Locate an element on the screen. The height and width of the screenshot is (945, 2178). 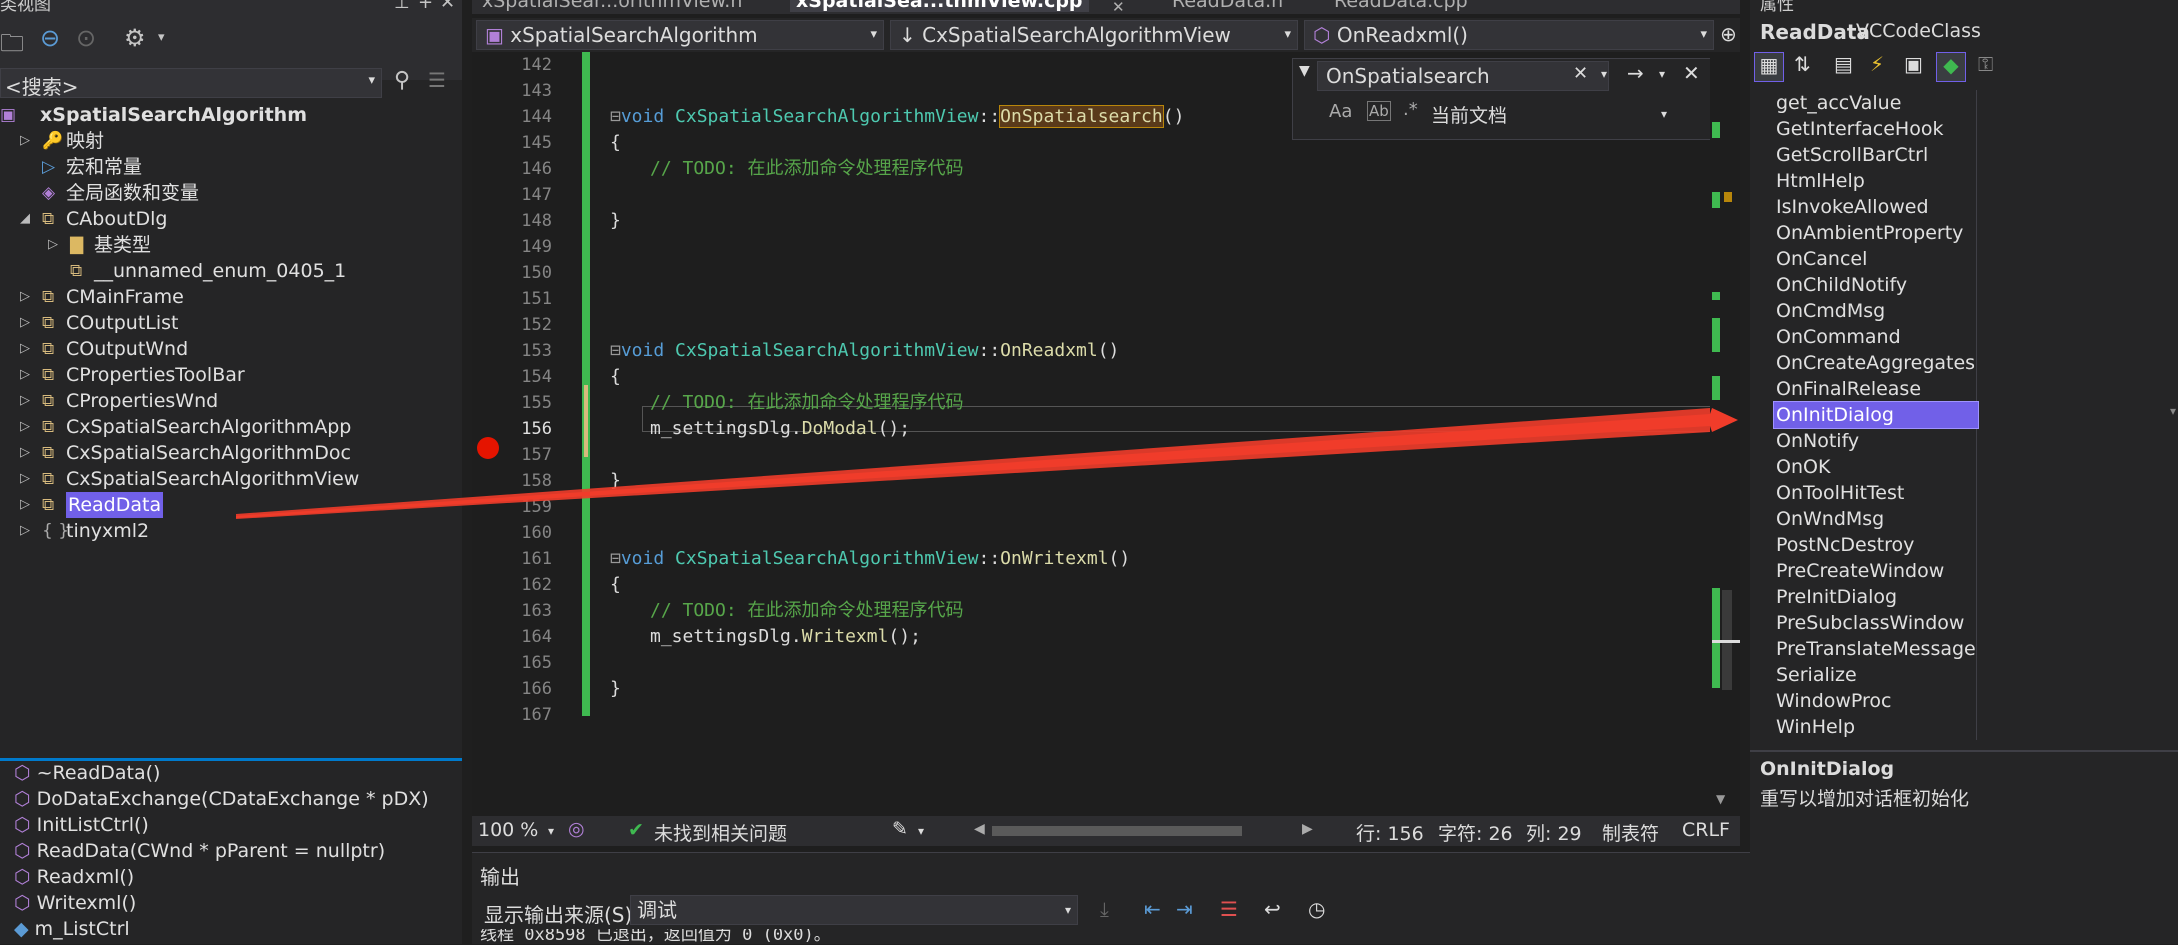
annotation-arrow-body is located at coordinates (973, 463).